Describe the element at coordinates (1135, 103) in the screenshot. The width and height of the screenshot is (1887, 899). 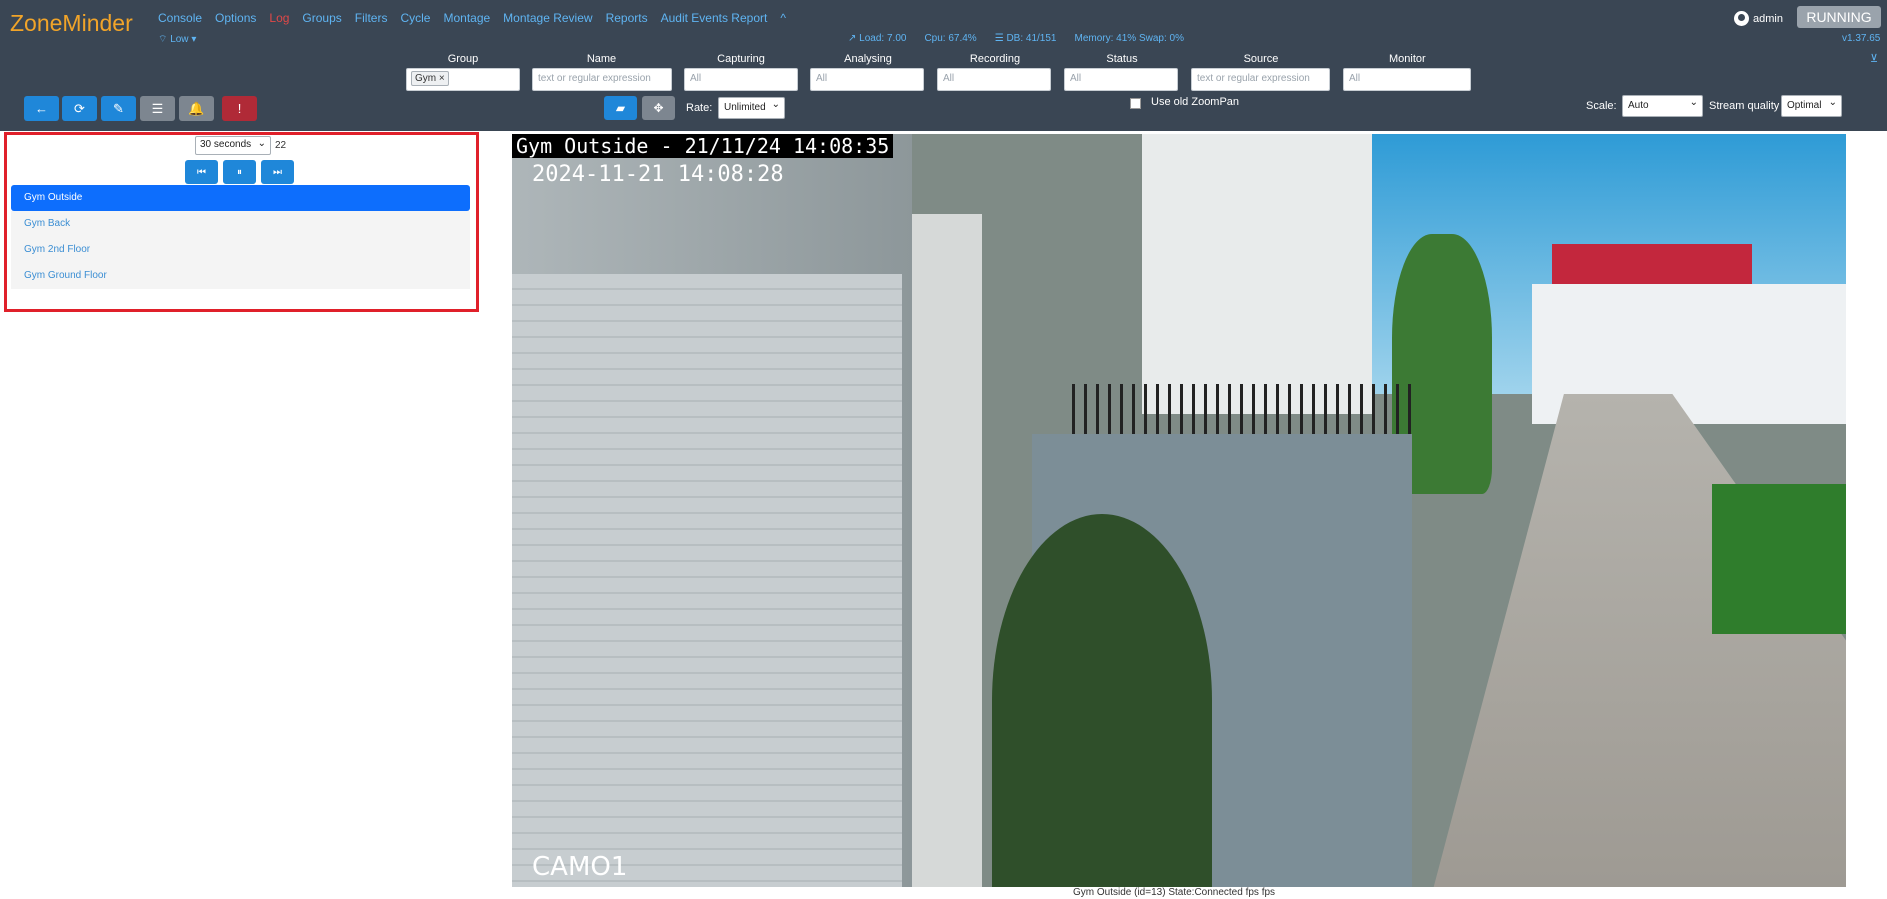
I see `zoompan-checkbox` at that location.